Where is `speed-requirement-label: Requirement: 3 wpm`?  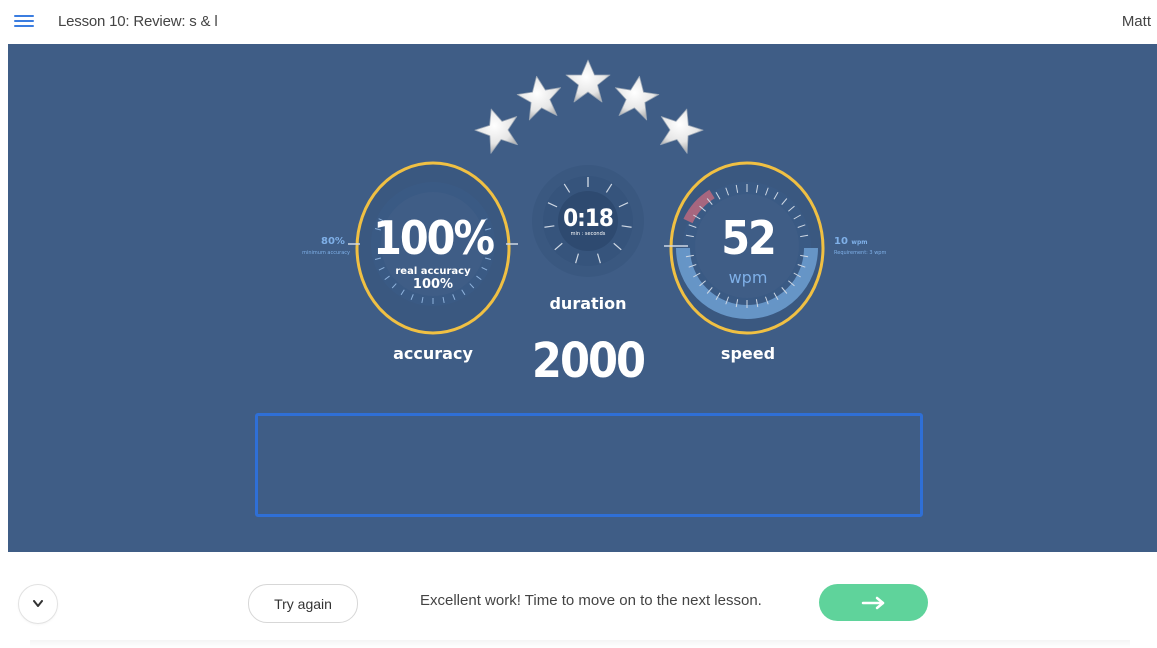 speed-requirement-label: Requirement: 3 wpm is located at coordinates (860, 253).